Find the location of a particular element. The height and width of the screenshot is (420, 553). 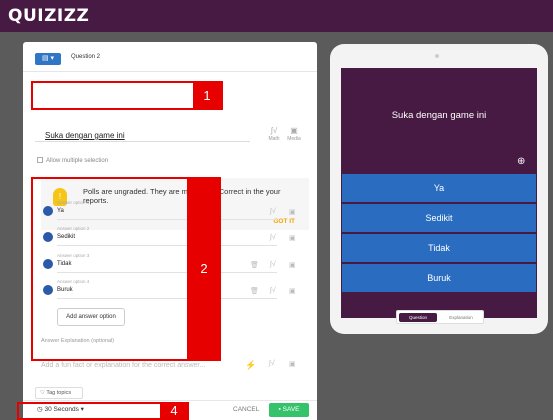

sigma-icon: ∫√ is located at coordinates (274, 130).